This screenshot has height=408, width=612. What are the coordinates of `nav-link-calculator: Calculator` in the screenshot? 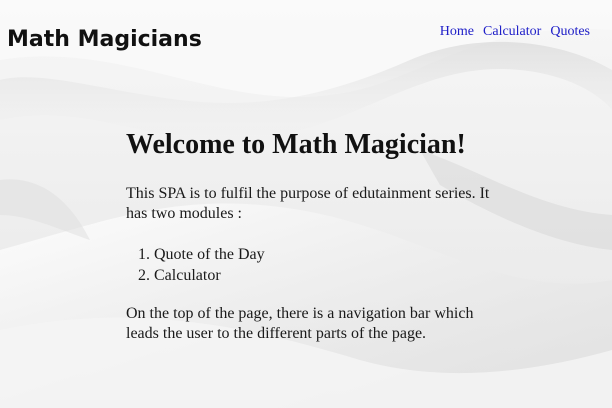 It's located at (512, 32).